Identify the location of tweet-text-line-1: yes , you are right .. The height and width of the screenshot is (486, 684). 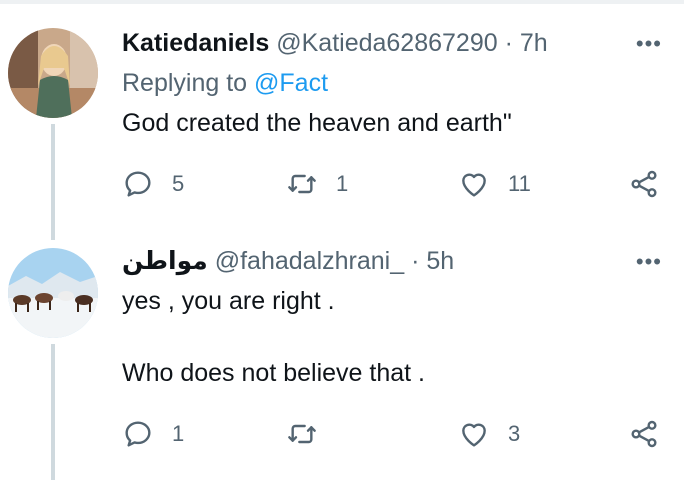
(228, 301).